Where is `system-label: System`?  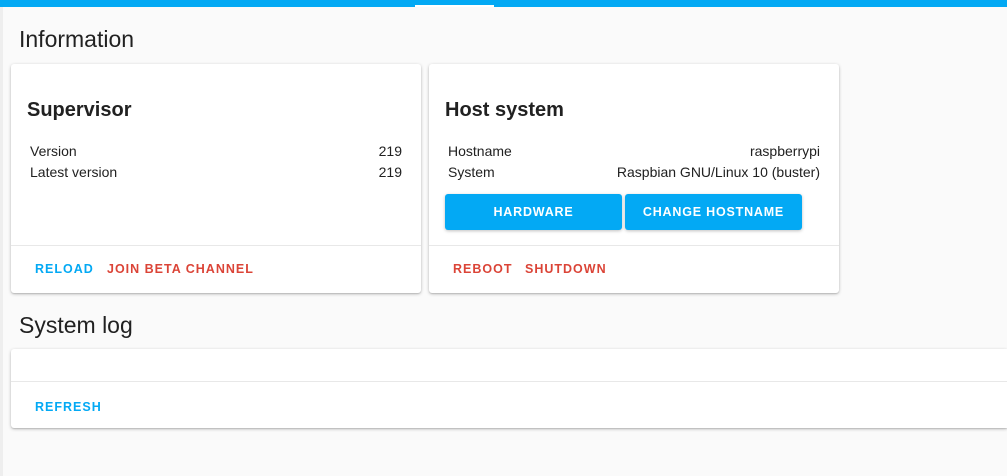 system-label: System is located at coordinates (471, 172).